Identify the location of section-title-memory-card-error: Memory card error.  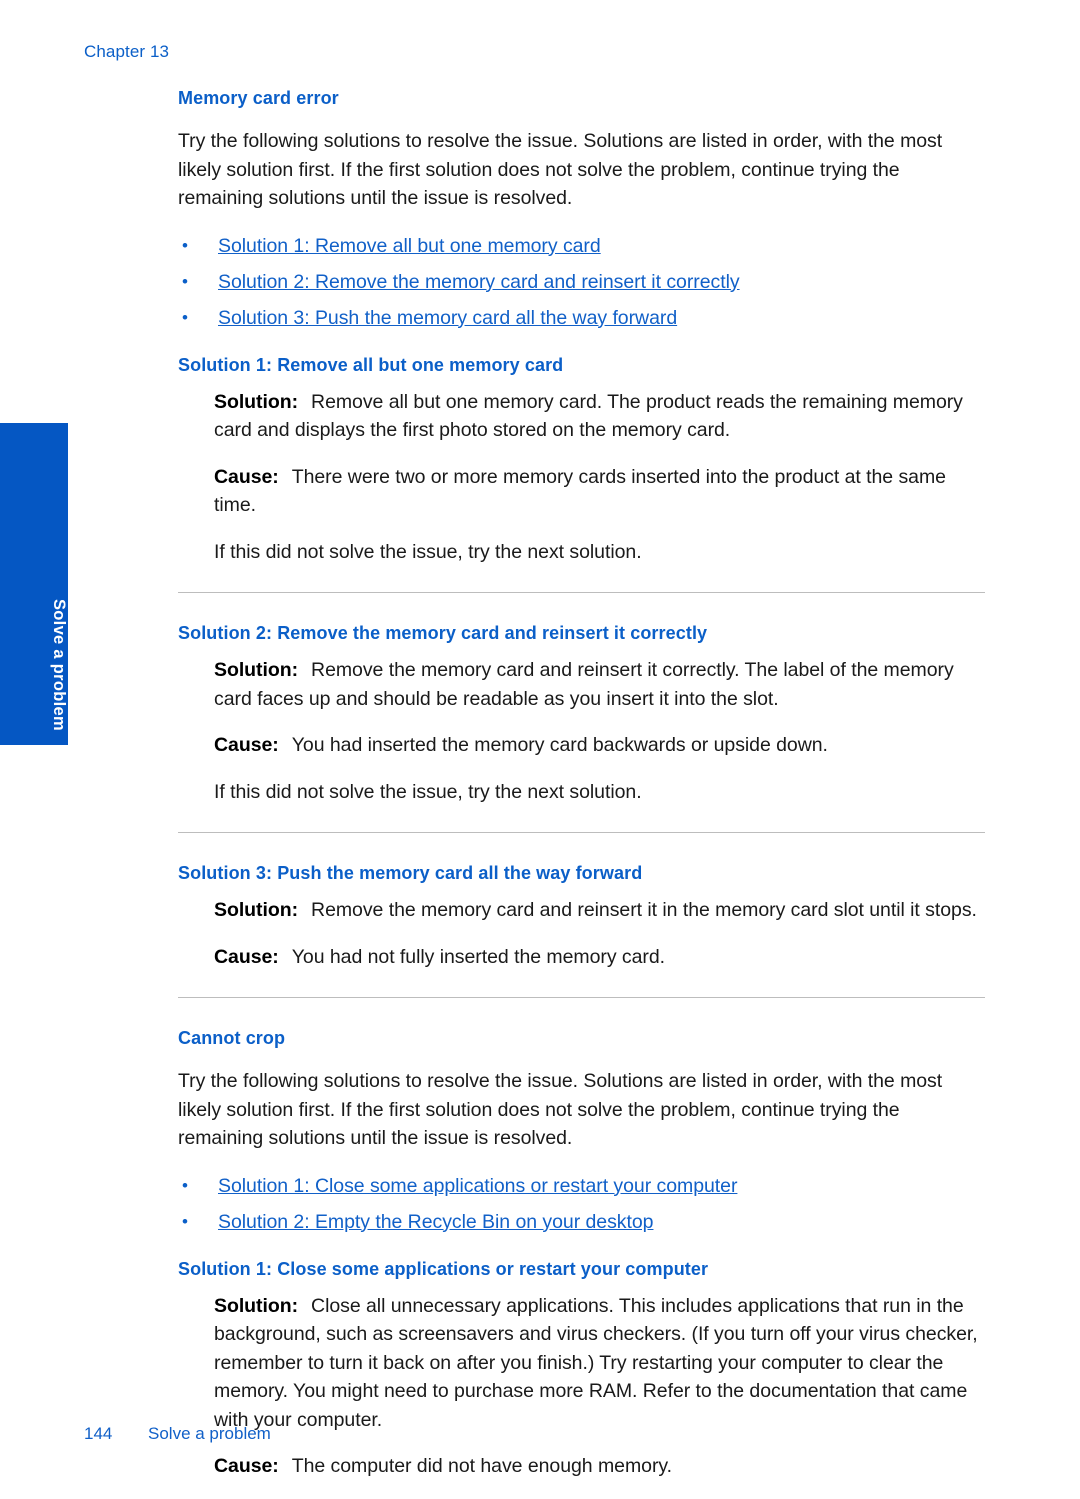
(258, 98).